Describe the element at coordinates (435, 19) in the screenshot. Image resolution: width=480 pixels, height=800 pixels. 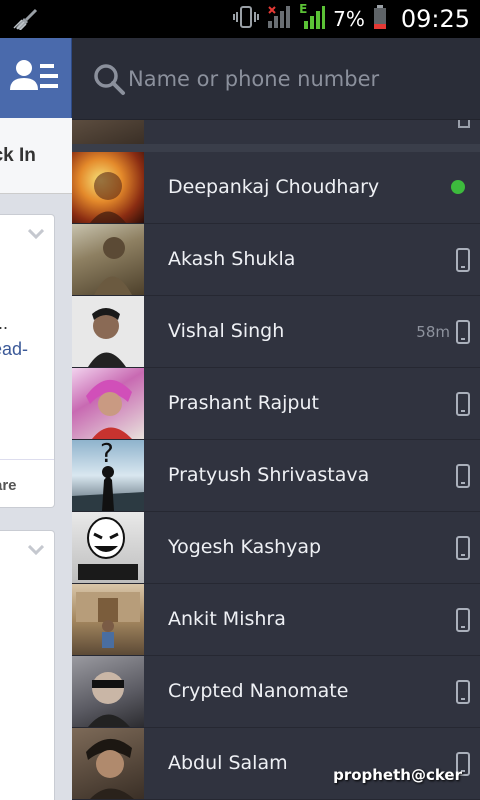
I see `clock: 09:25` at that location.